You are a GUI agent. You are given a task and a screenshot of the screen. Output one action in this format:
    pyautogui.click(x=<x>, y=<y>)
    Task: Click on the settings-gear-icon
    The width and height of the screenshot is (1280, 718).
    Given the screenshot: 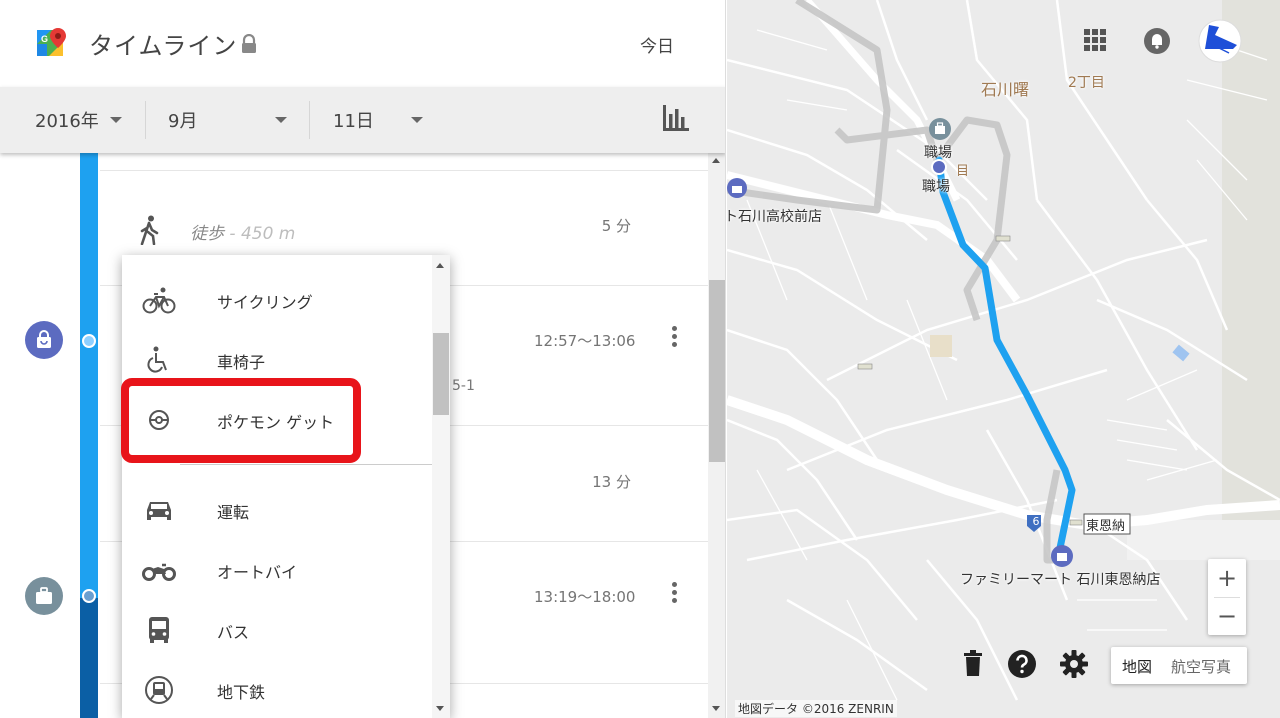 What is the action you would take?
    pyautogui.click(x=1074, y=664)
    